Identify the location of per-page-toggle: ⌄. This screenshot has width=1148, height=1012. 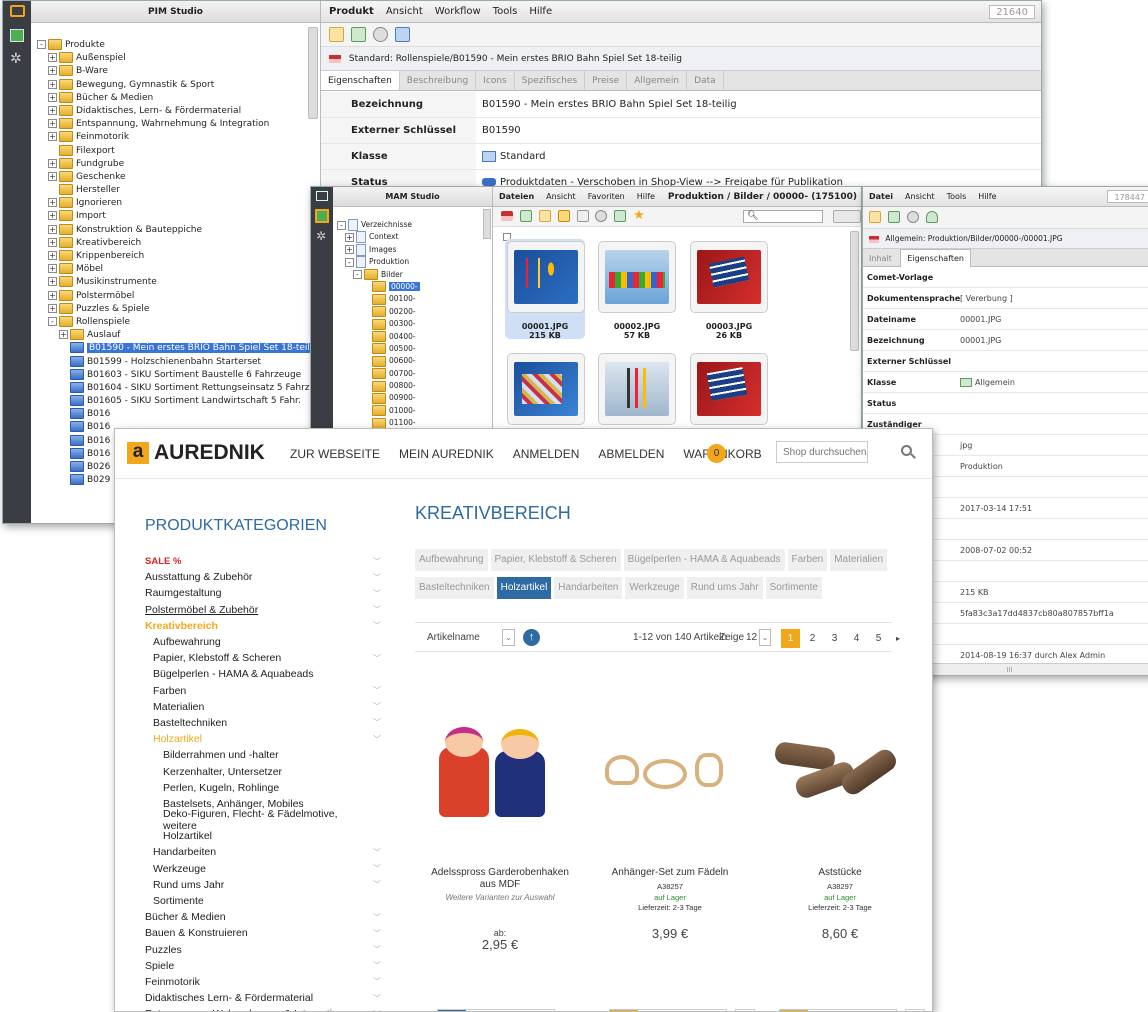
(765, 637).